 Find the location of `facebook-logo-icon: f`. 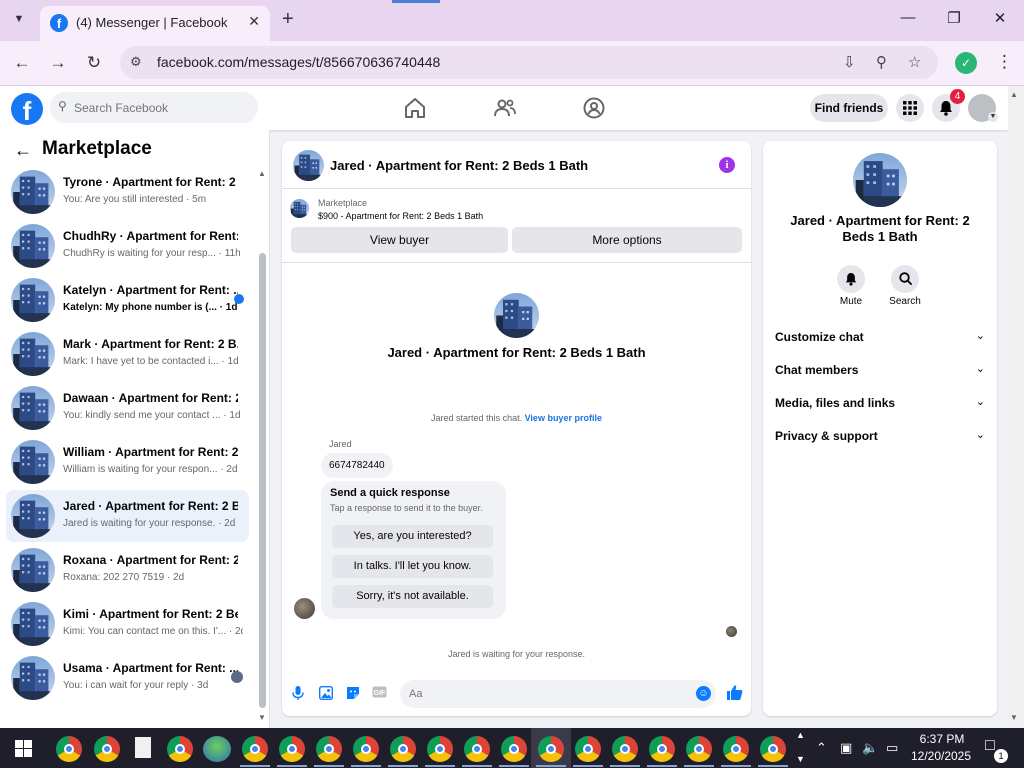

facebook-logo-icon: f is located at coordinates (27, 109).